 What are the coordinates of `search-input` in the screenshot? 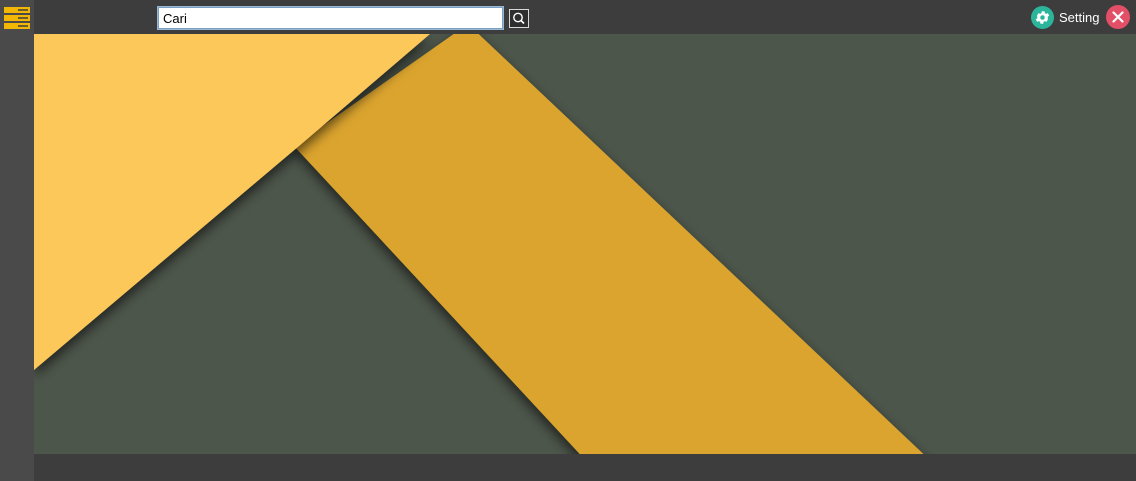 It's located at (330, 18).